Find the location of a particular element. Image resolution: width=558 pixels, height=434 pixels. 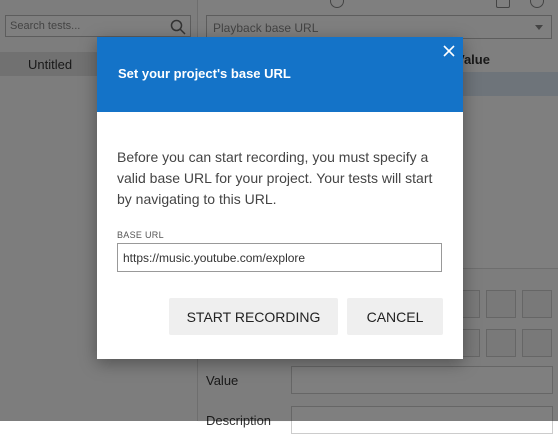

base-url-label: BASE URL is located at coordinates (140, 235).